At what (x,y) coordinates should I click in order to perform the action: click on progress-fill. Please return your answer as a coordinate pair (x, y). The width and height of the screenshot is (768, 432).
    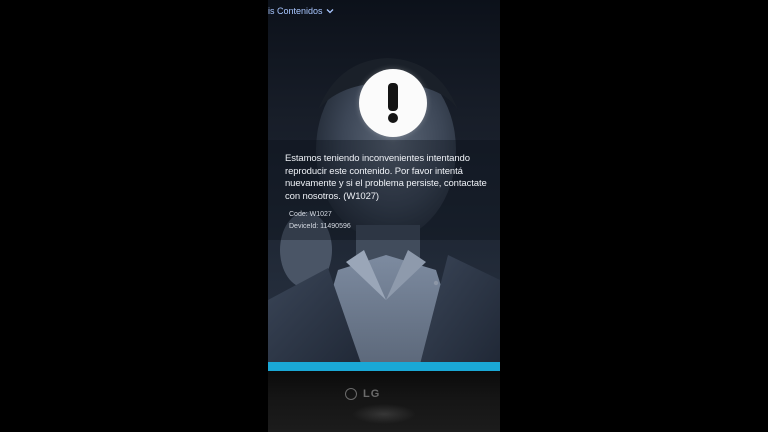
    Looking at the image, I should click on (384, 366).